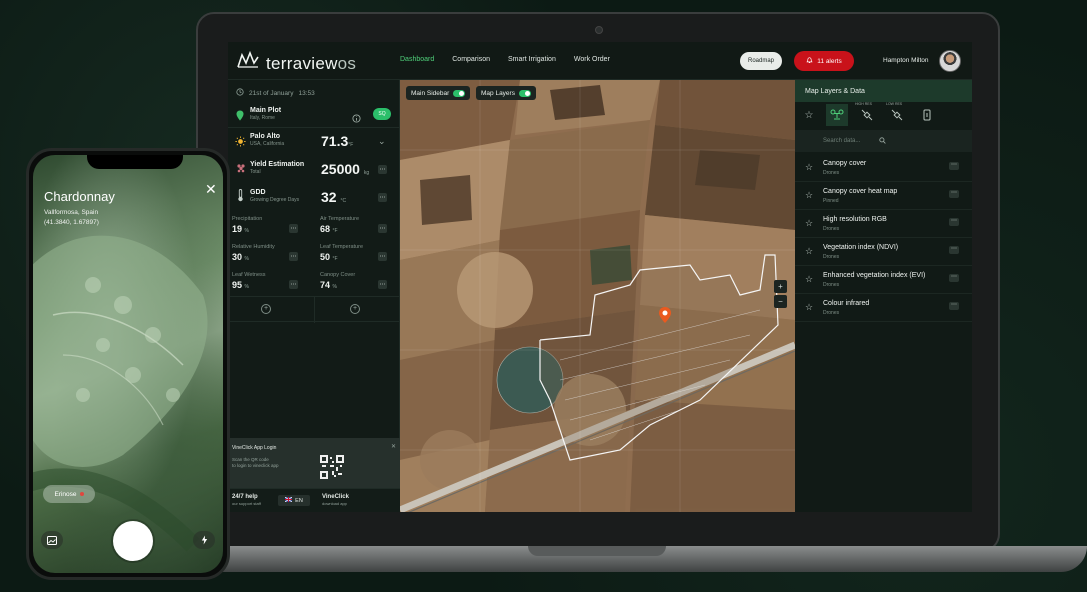  I want to click on low-res-tag: LOW RES, so click(894, 104).